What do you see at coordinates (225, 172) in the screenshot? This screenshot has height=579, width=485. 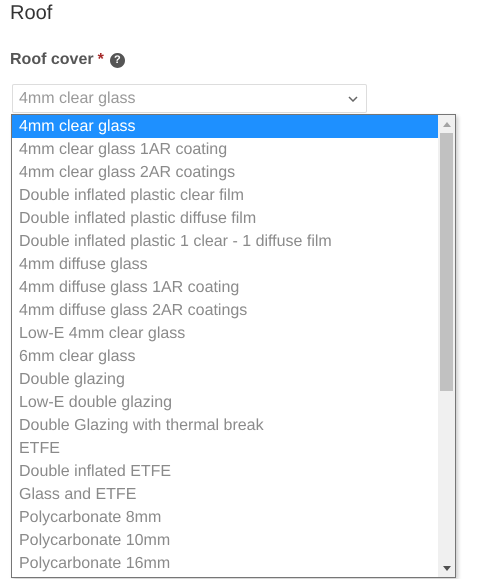 I see `dropdown-option: 4mm clear glass 2AR coatings` at bounding box center [225, 172].